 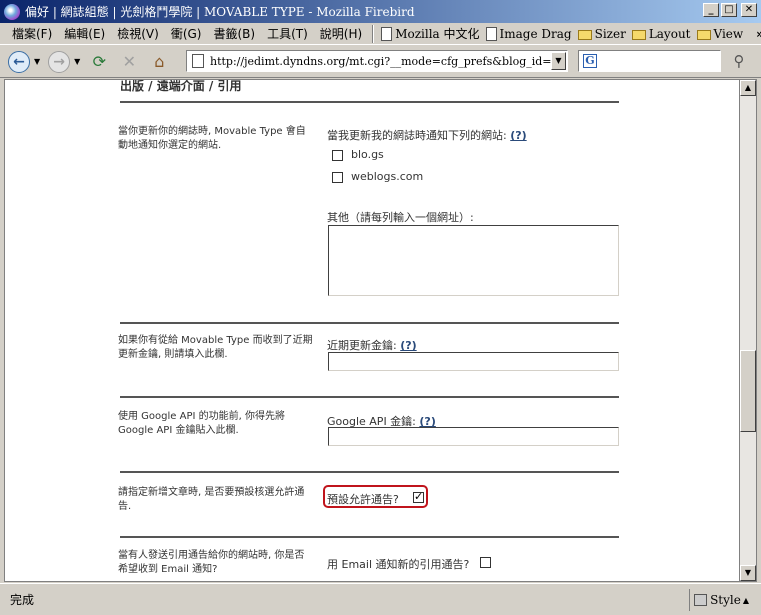 I want to click on back-dropdown-icon: ▼, so click(x=37, y=61).